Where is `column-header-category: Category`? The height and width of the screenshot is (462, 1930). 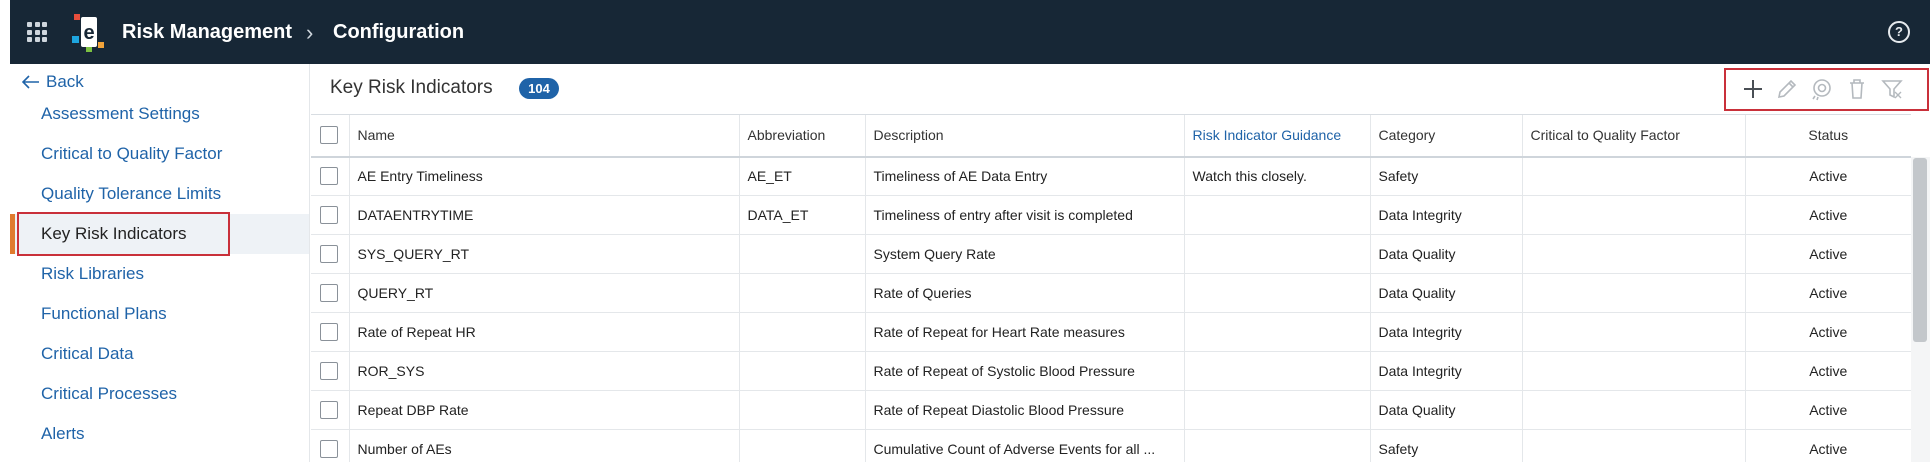
column-header-category: Category is located at coordinates (1445, 136).